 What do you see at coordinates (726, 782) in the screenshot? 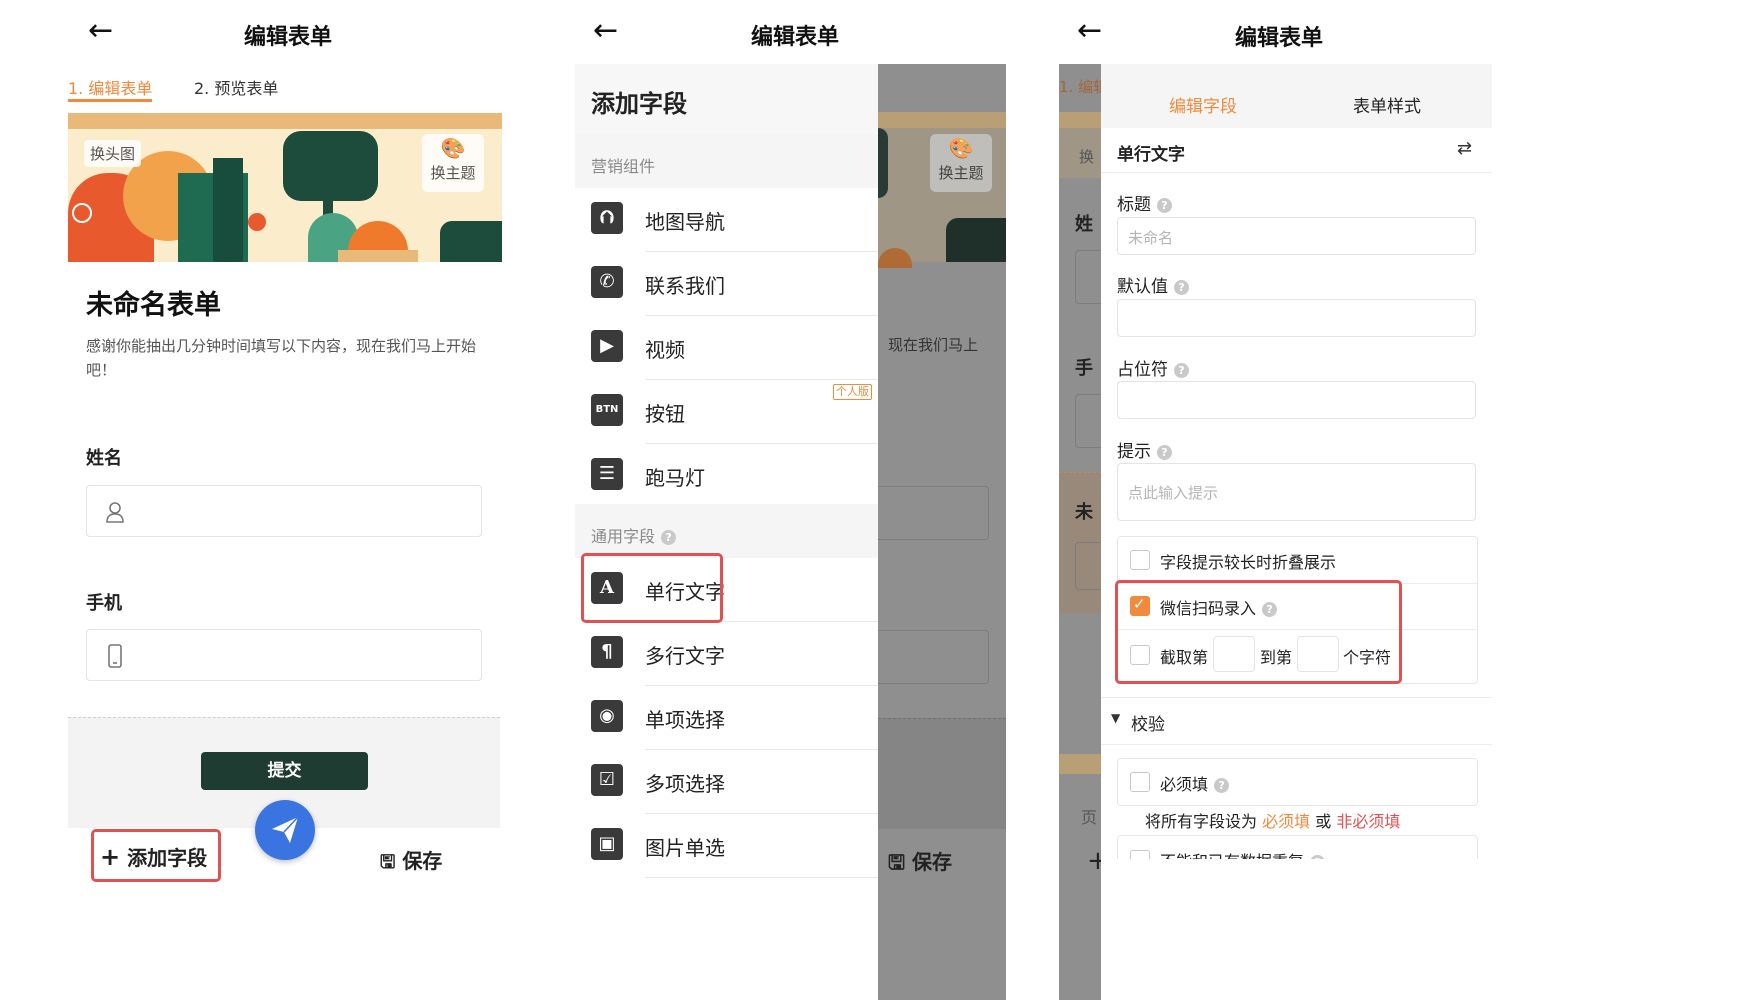
I see `menu-item-multi-choice: ☑ 多项选择` at bounding box center [726, 782].